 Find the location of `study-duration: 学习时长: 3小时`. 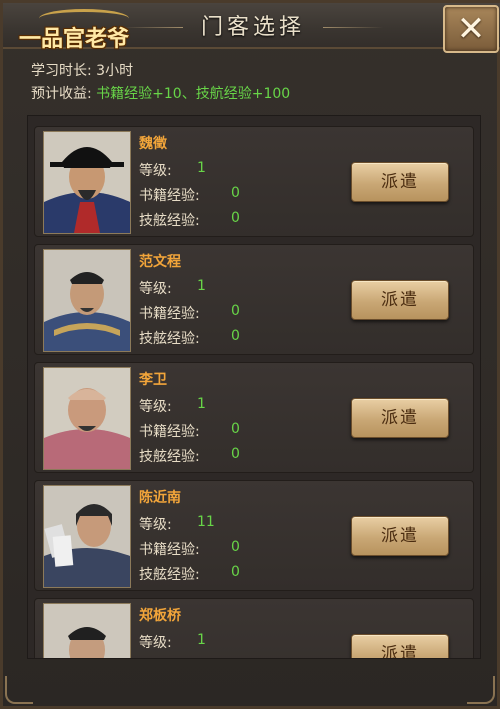

study-duration: 学习时长: 3小时 is located at coordinates (82, 70).